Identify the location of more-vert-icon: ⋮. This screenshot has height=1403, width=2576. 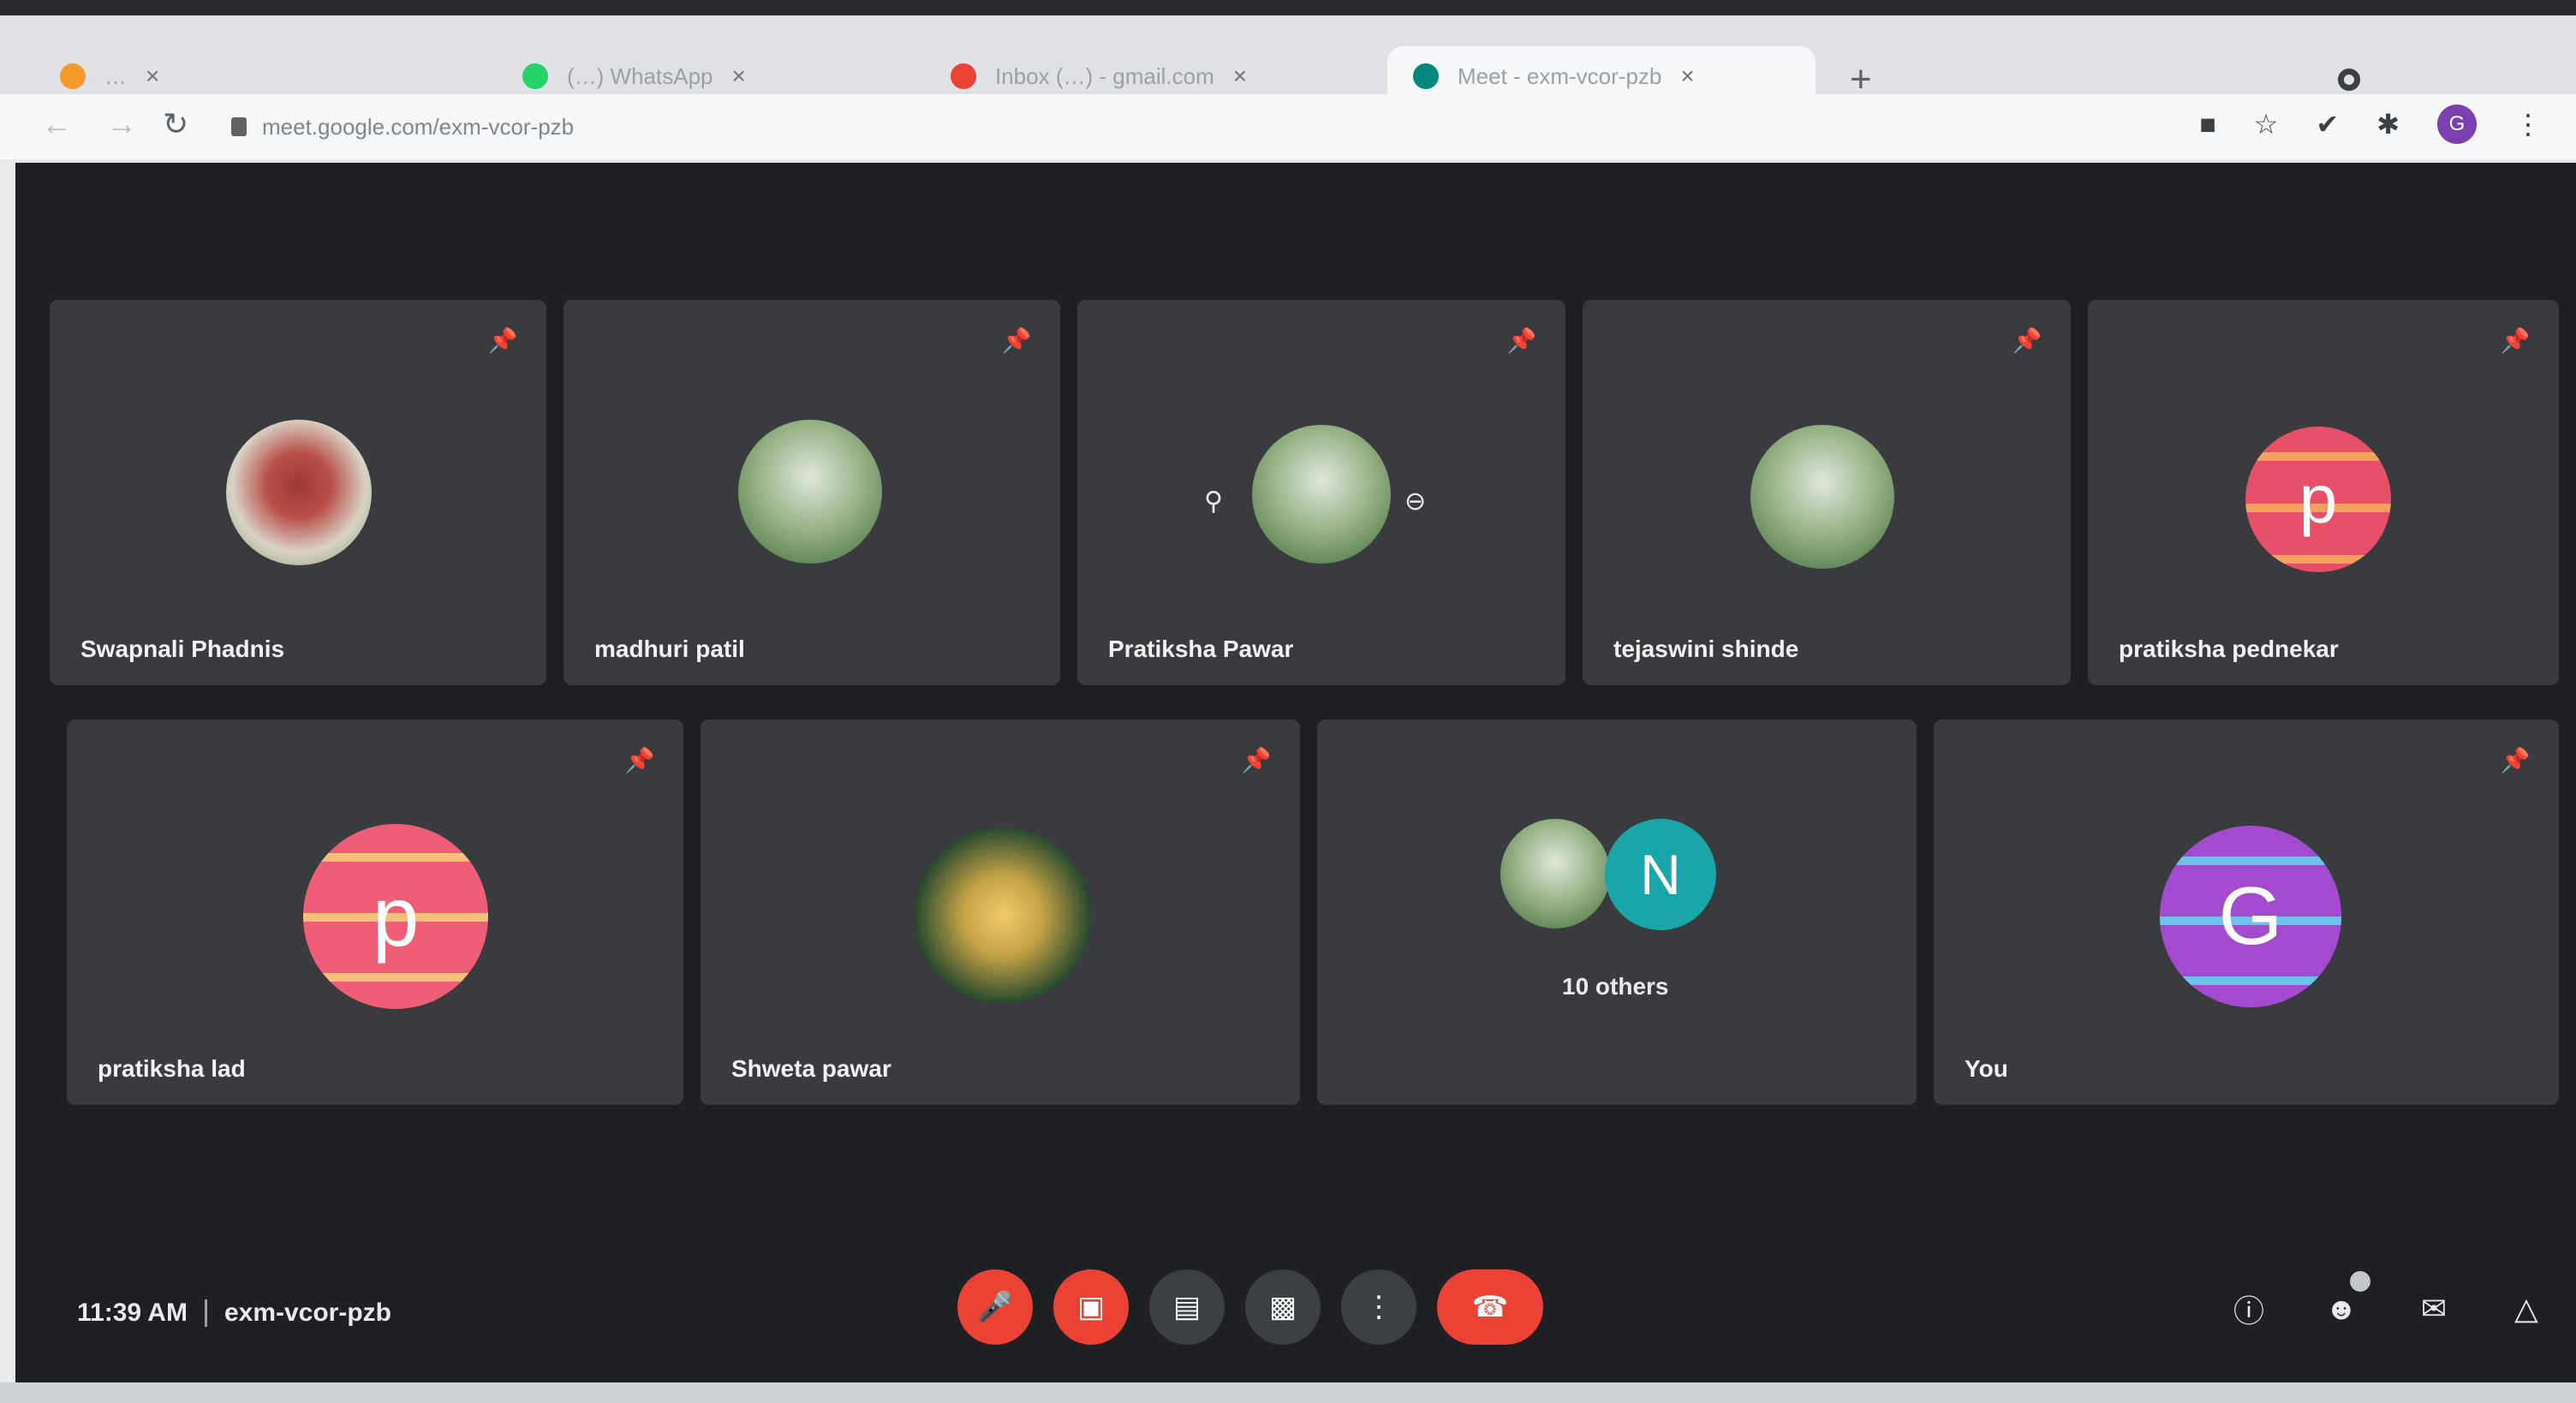
(1379, 1307).